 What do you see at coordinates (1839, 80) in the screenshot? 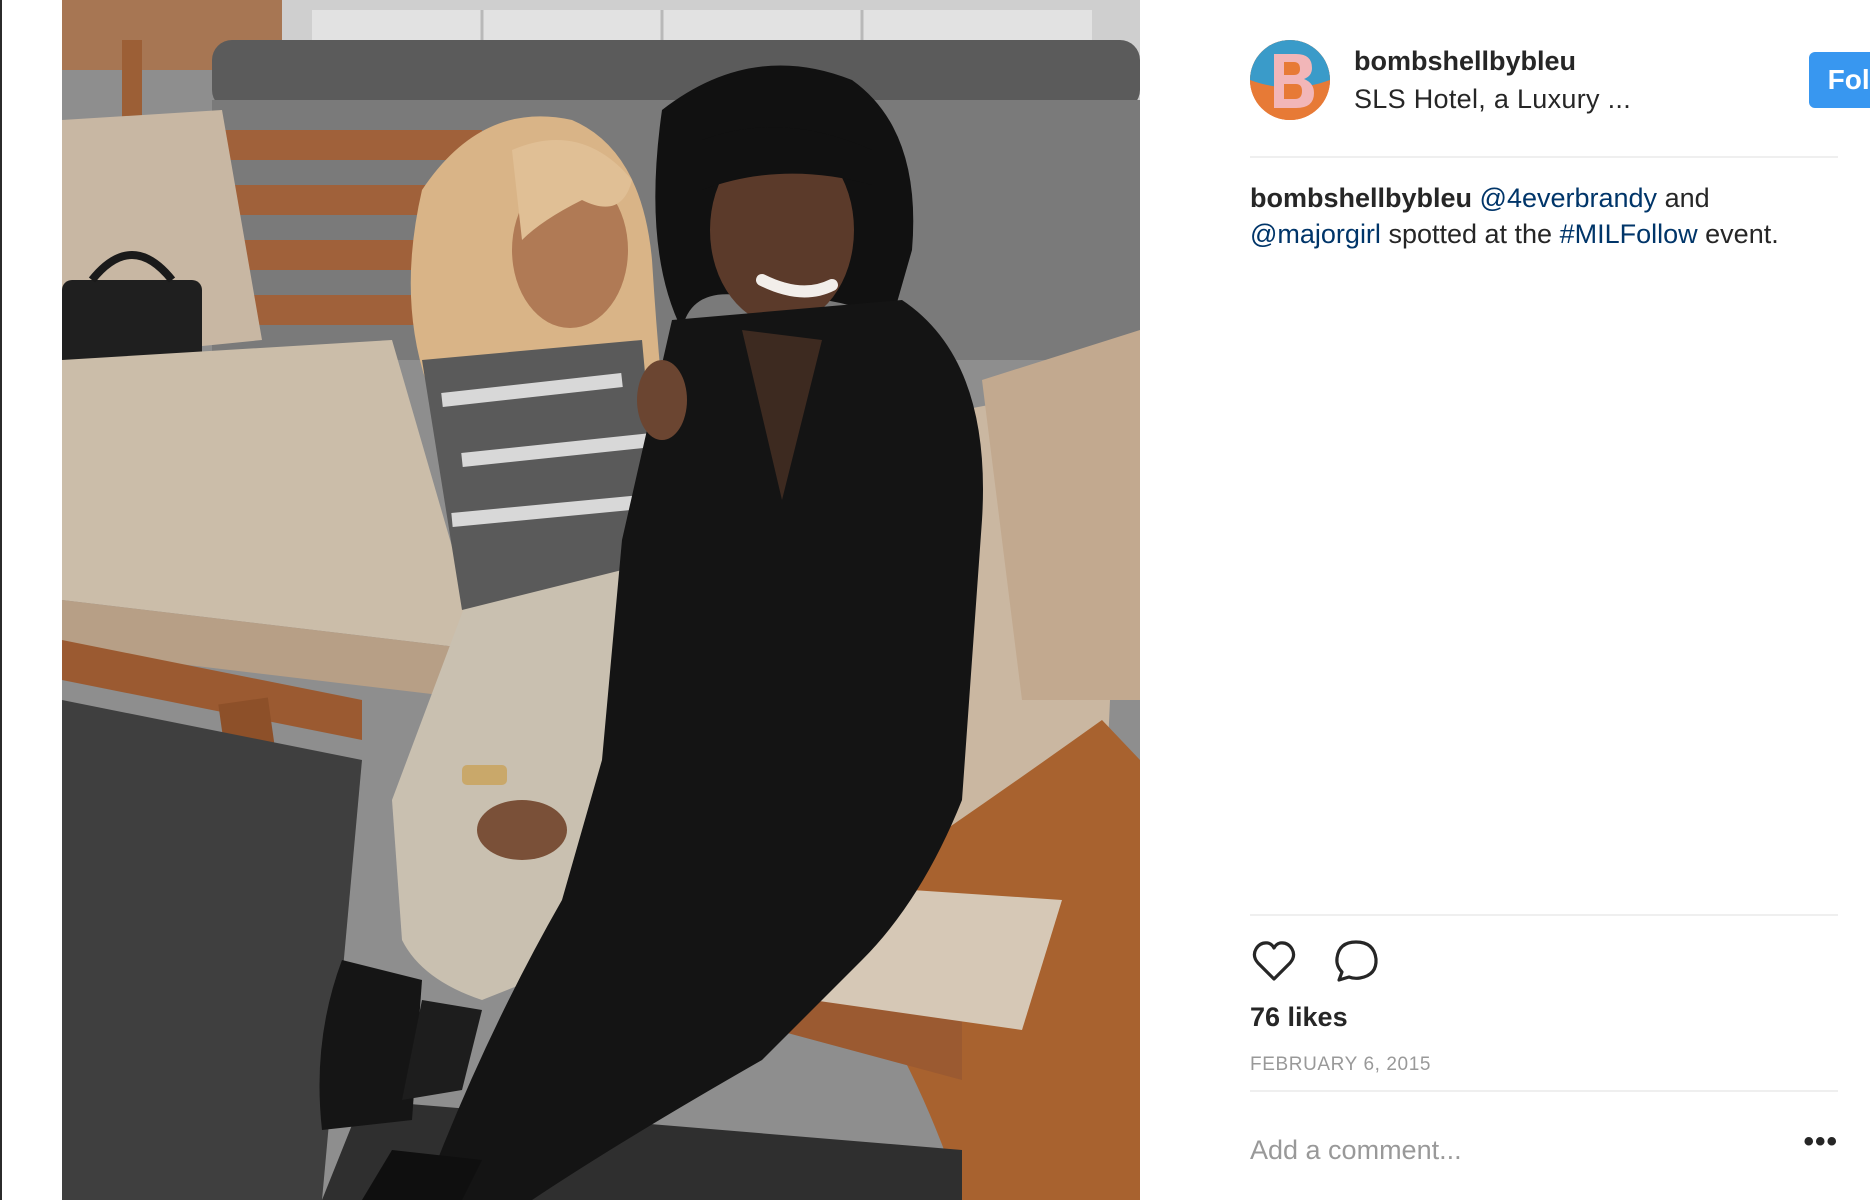
I see `follow-button: Follow` at bounding box center [1839, 80].